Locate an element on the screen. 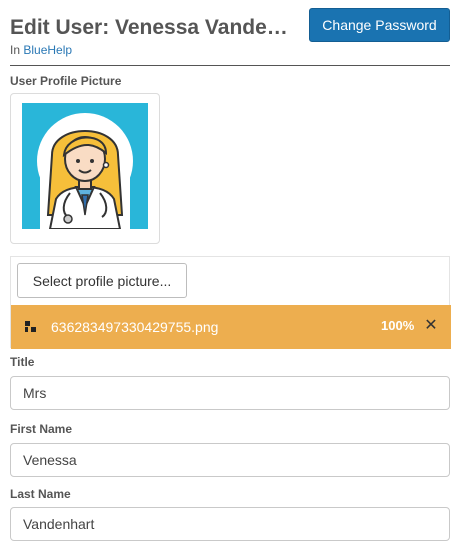 The height and width of the screenshot is (551, 458). title-field is located at coordinates (230, 393).